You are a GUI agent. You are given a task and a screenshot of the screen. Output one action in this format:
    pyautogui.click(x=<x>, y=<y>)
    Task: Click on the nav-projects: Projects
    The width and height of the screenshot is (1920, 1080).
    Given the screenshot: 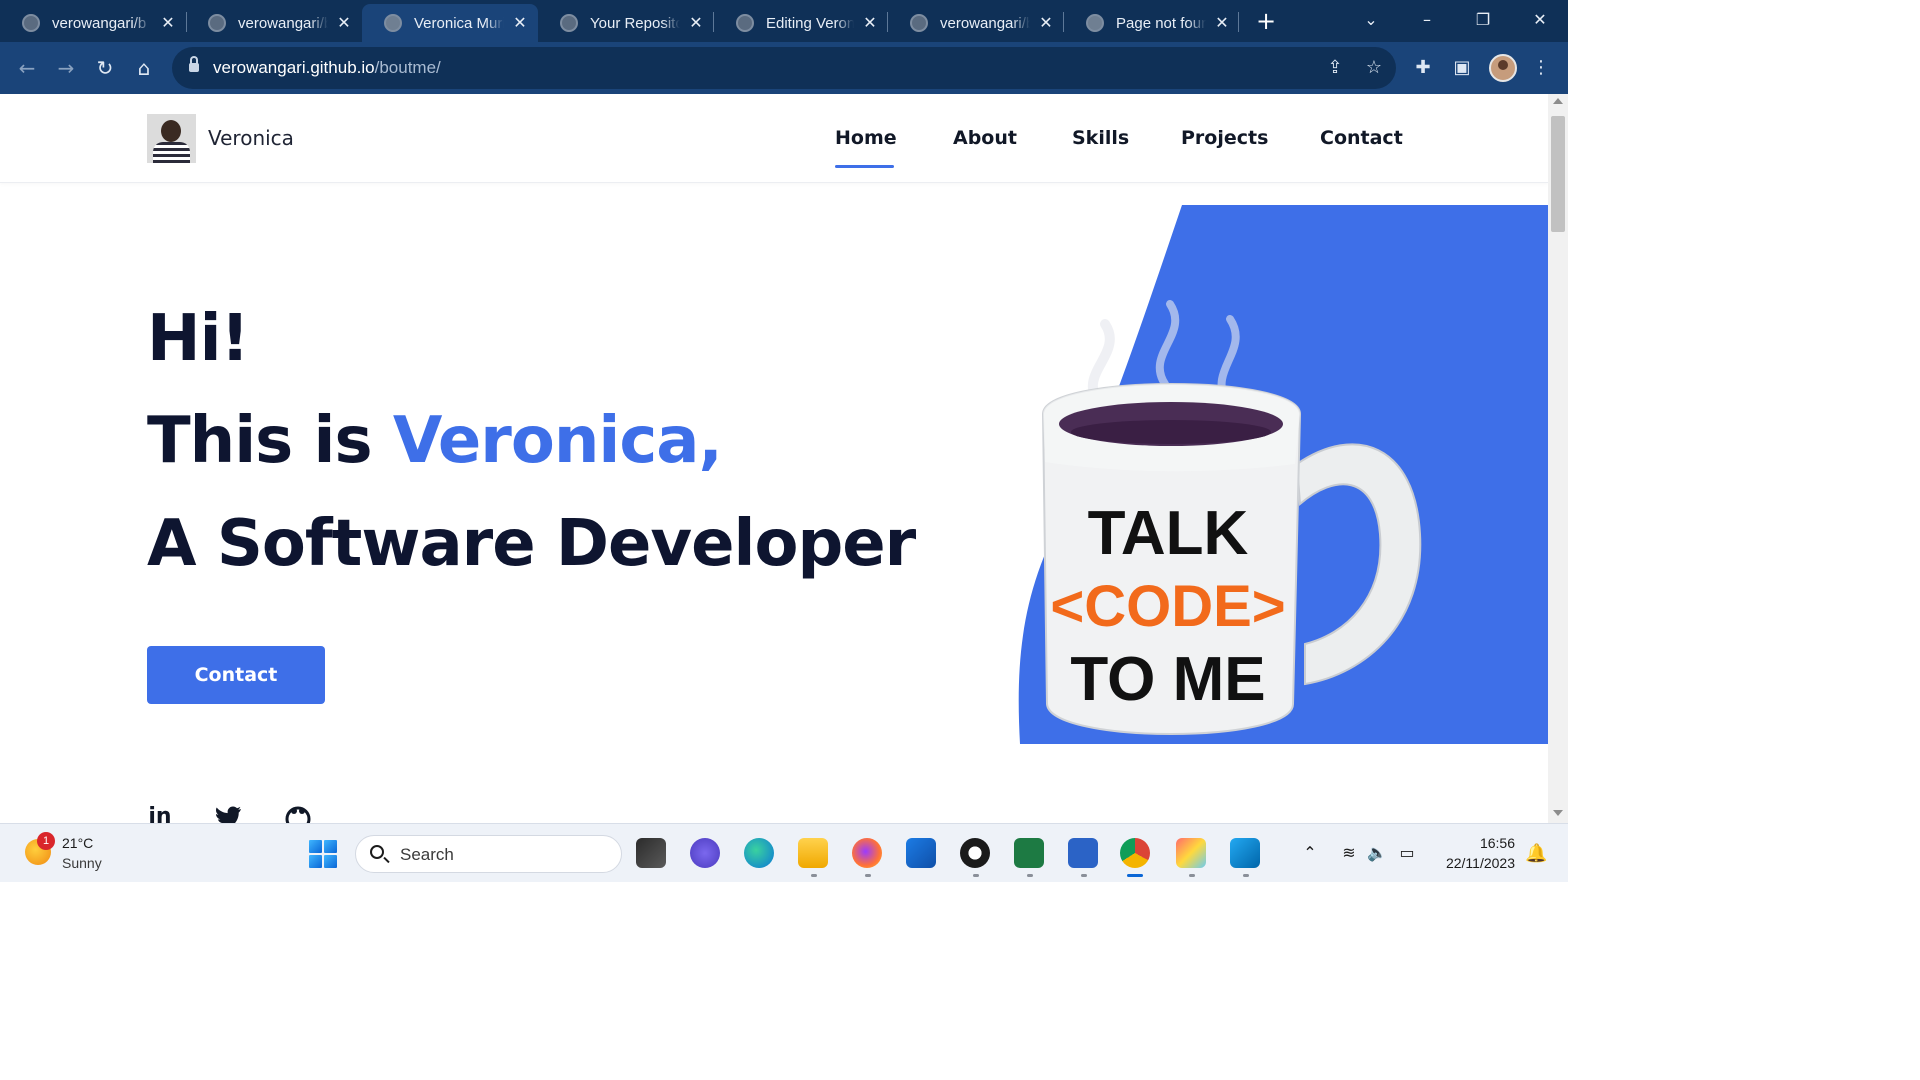 What is the action you would take?
    pyautogui.click(x=1224, y=138)
    